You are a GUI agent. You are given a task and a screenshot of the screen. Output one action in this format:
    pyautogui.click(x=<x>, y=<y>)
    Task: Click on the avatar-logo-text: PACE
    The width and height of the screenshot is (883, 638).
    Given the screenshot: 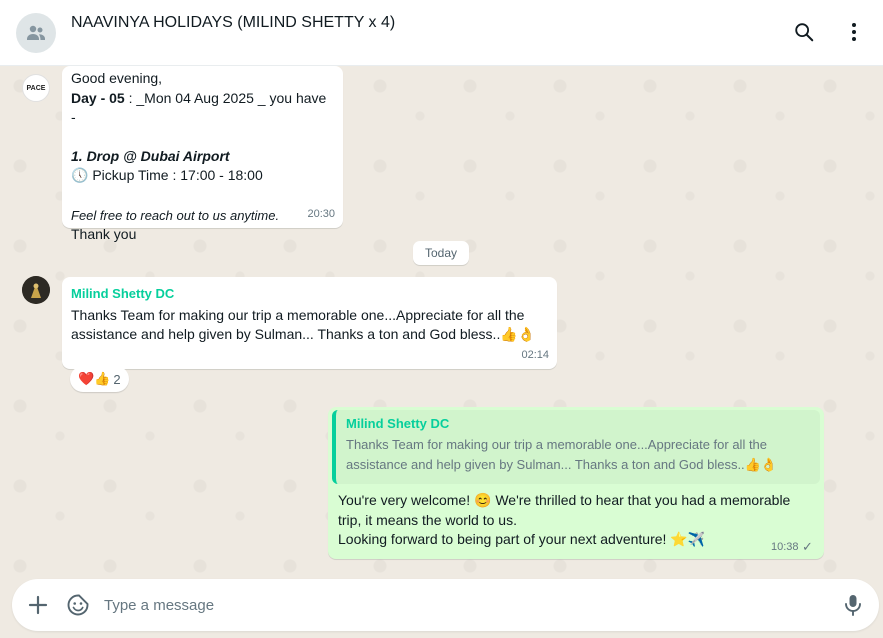 What is the action you would take?
    pyautogui.click(x=36, y=88)
    